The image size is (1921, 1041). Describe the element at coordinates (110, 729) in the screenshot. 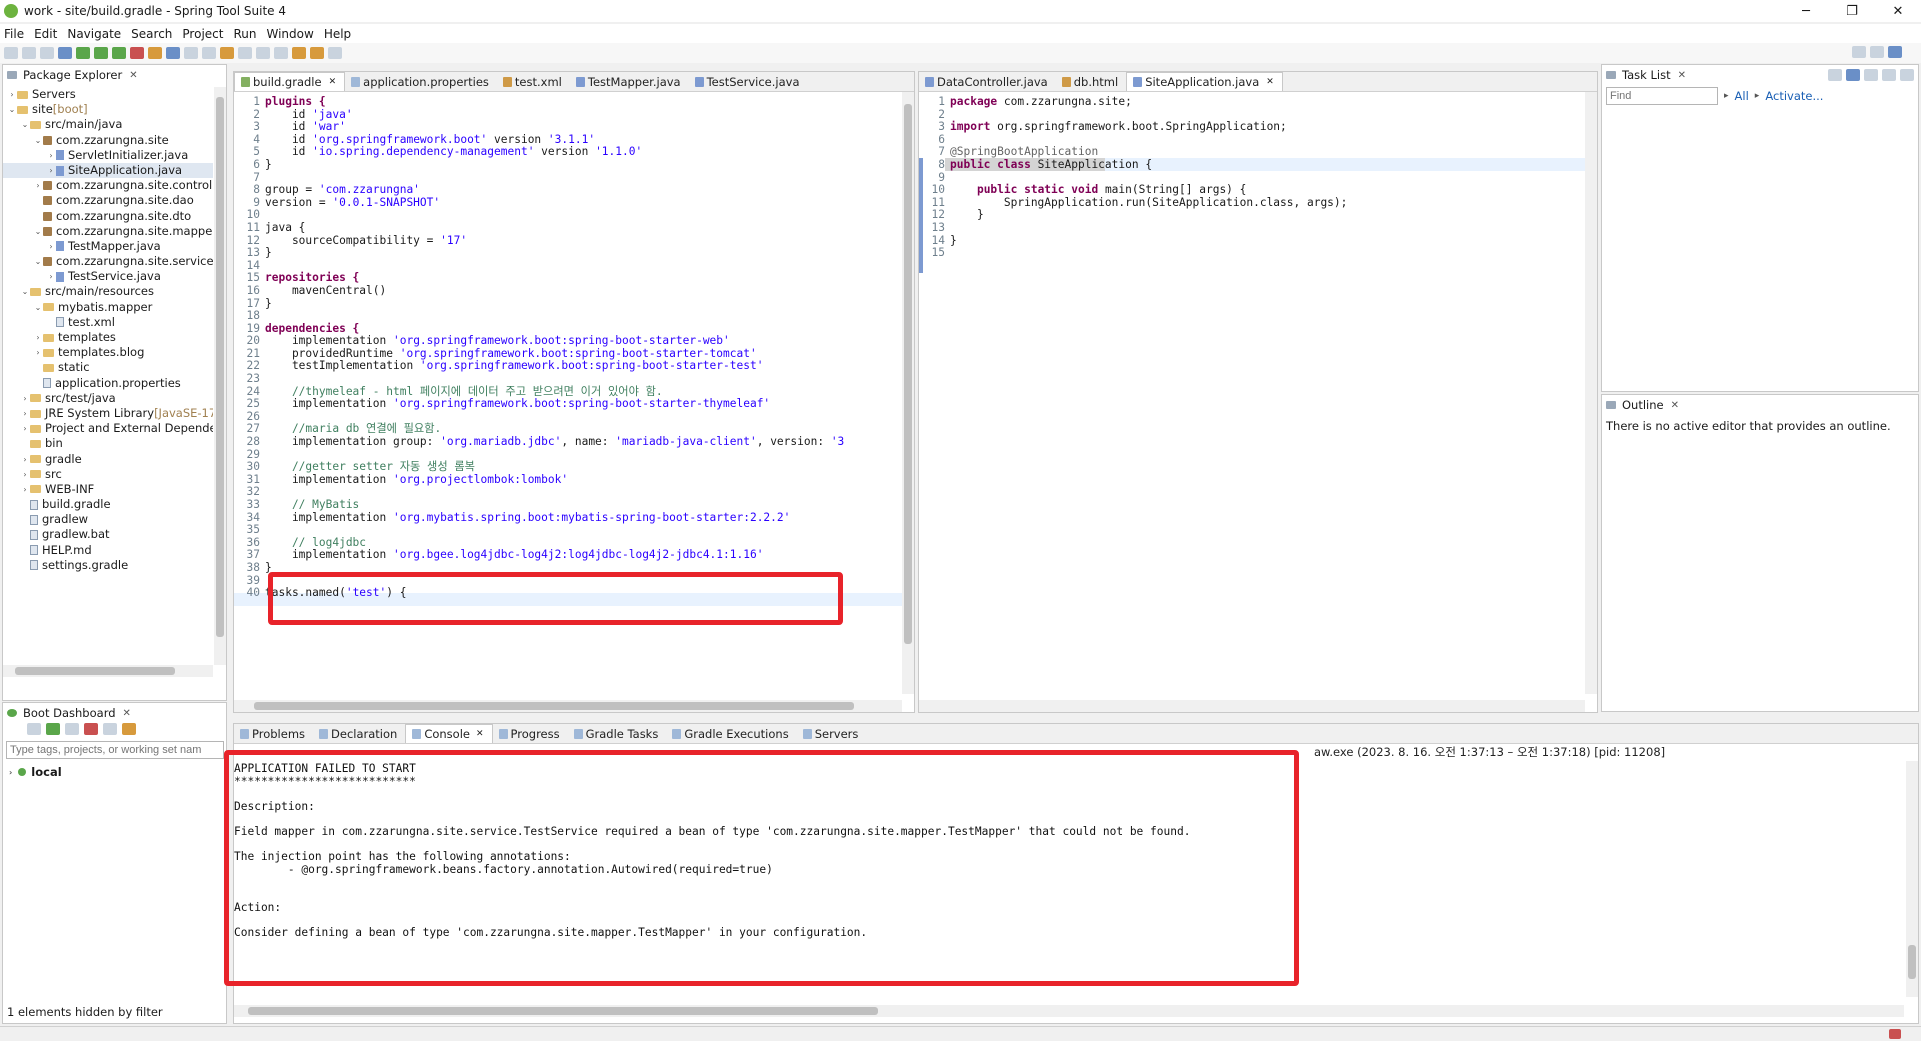

I see `open-browser-icon` at that location.